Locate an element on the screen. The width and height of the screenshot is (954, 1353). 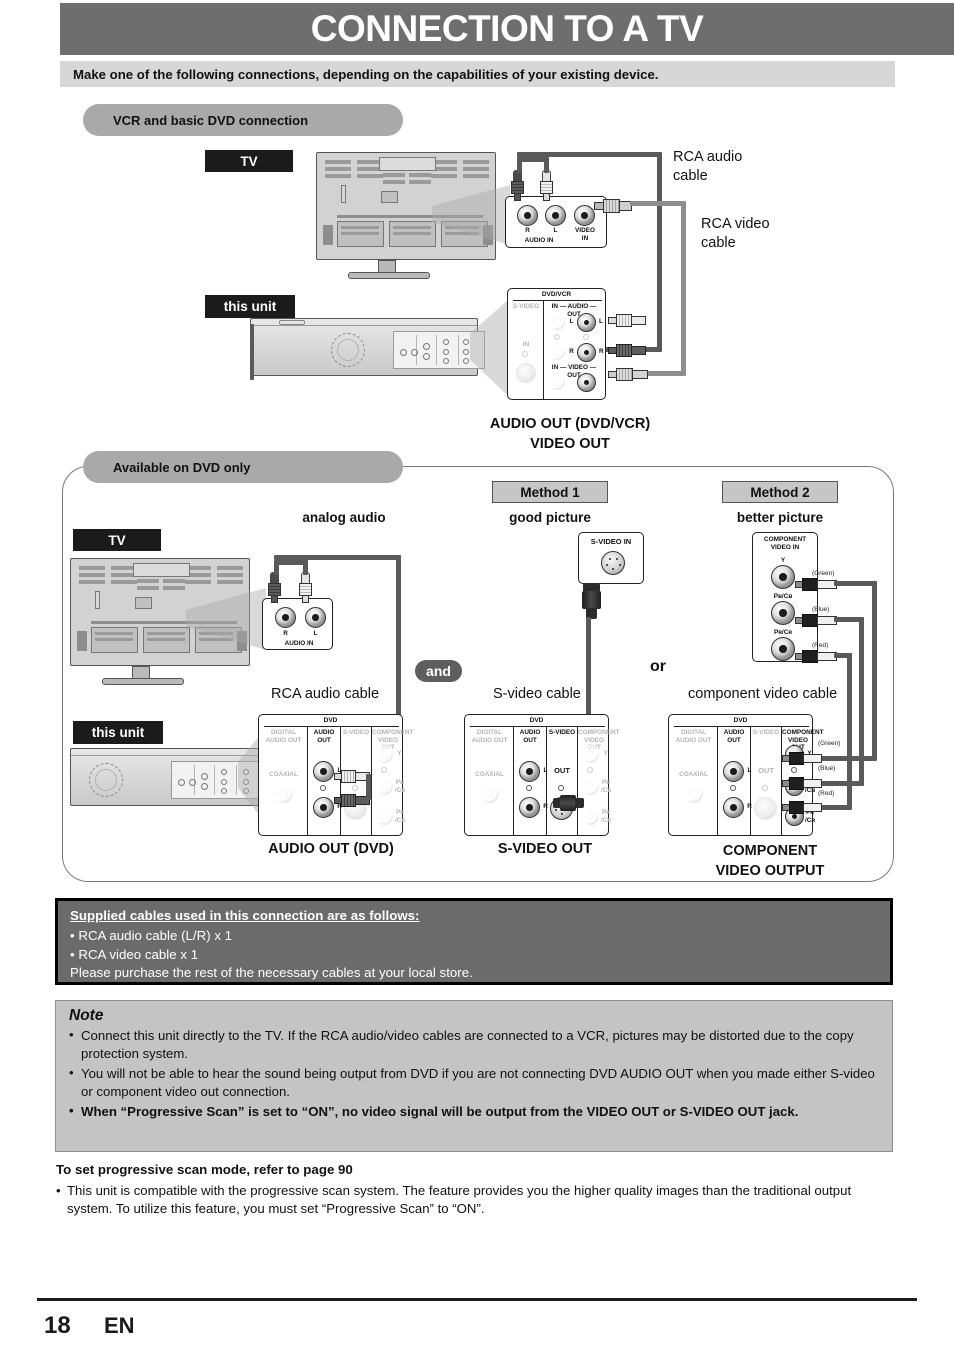
tv-tag-2-label: TV is located at coordinates (117, 540).